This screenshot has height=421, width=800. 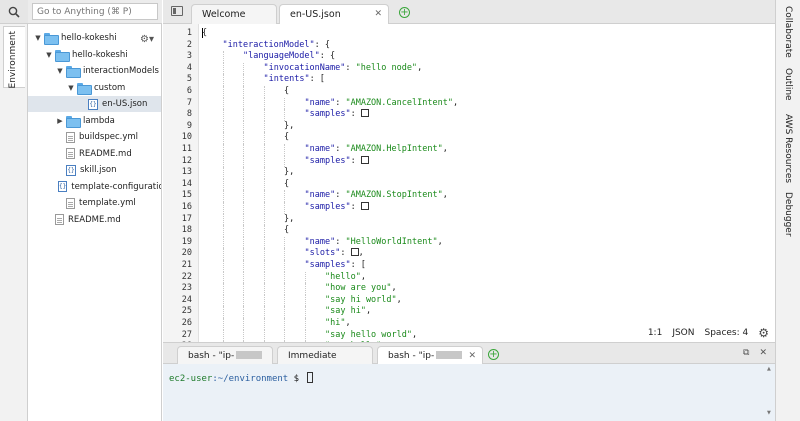 I want to click on goto-anything-bar, so click(x=95, y=12).